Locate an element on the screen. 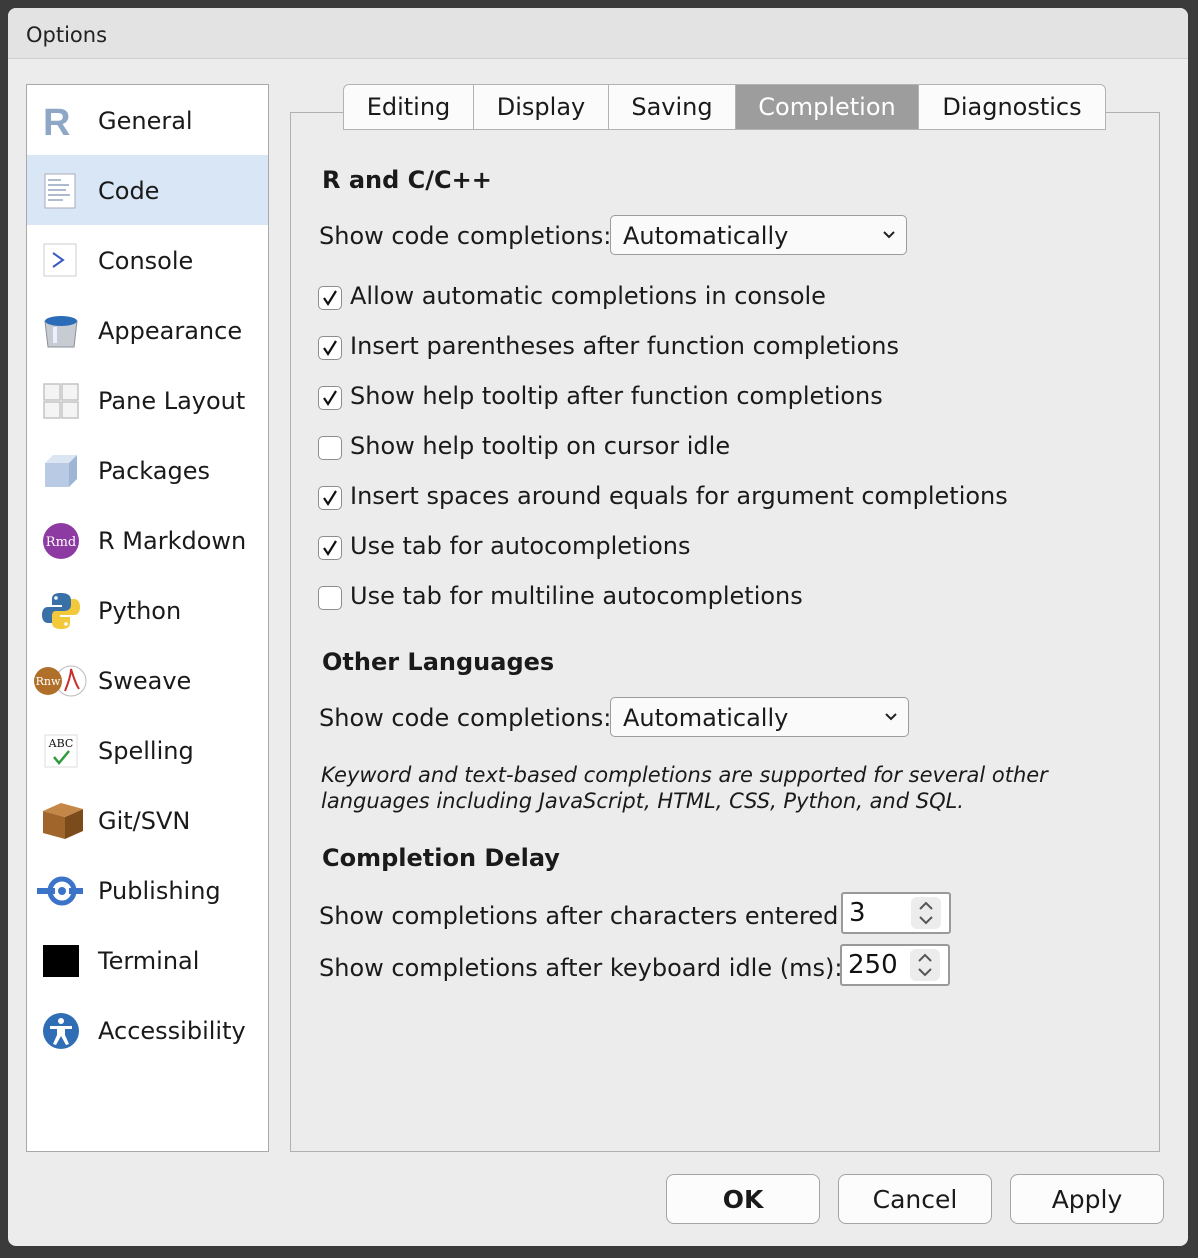 Image resolution: width=1198 pixels, height=1258 pixels. python-icon is located at coordinates (61, 611).